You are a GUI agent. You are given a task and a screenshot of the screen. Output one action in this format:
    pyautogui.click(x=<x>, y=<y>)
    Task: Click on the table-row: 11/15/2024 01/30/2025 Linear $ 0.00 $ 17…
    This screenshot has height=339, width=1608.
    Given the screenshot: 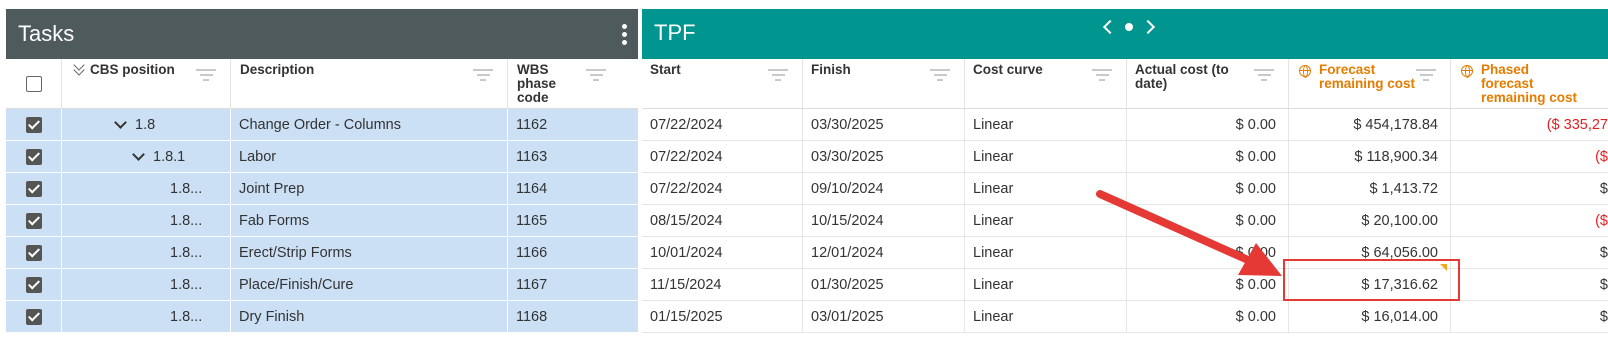 What is the action you would take?
    pyautogui.click(x=1125, y=285)
    